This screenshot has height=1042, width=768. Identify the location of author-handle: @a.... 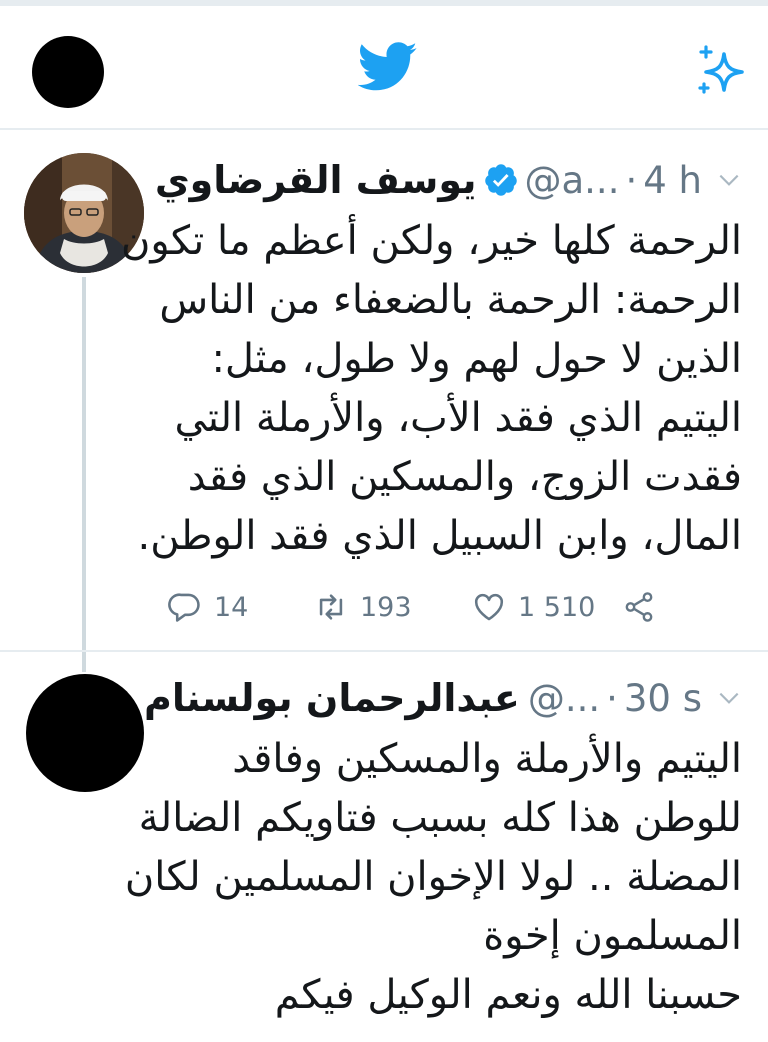
(572, 180).